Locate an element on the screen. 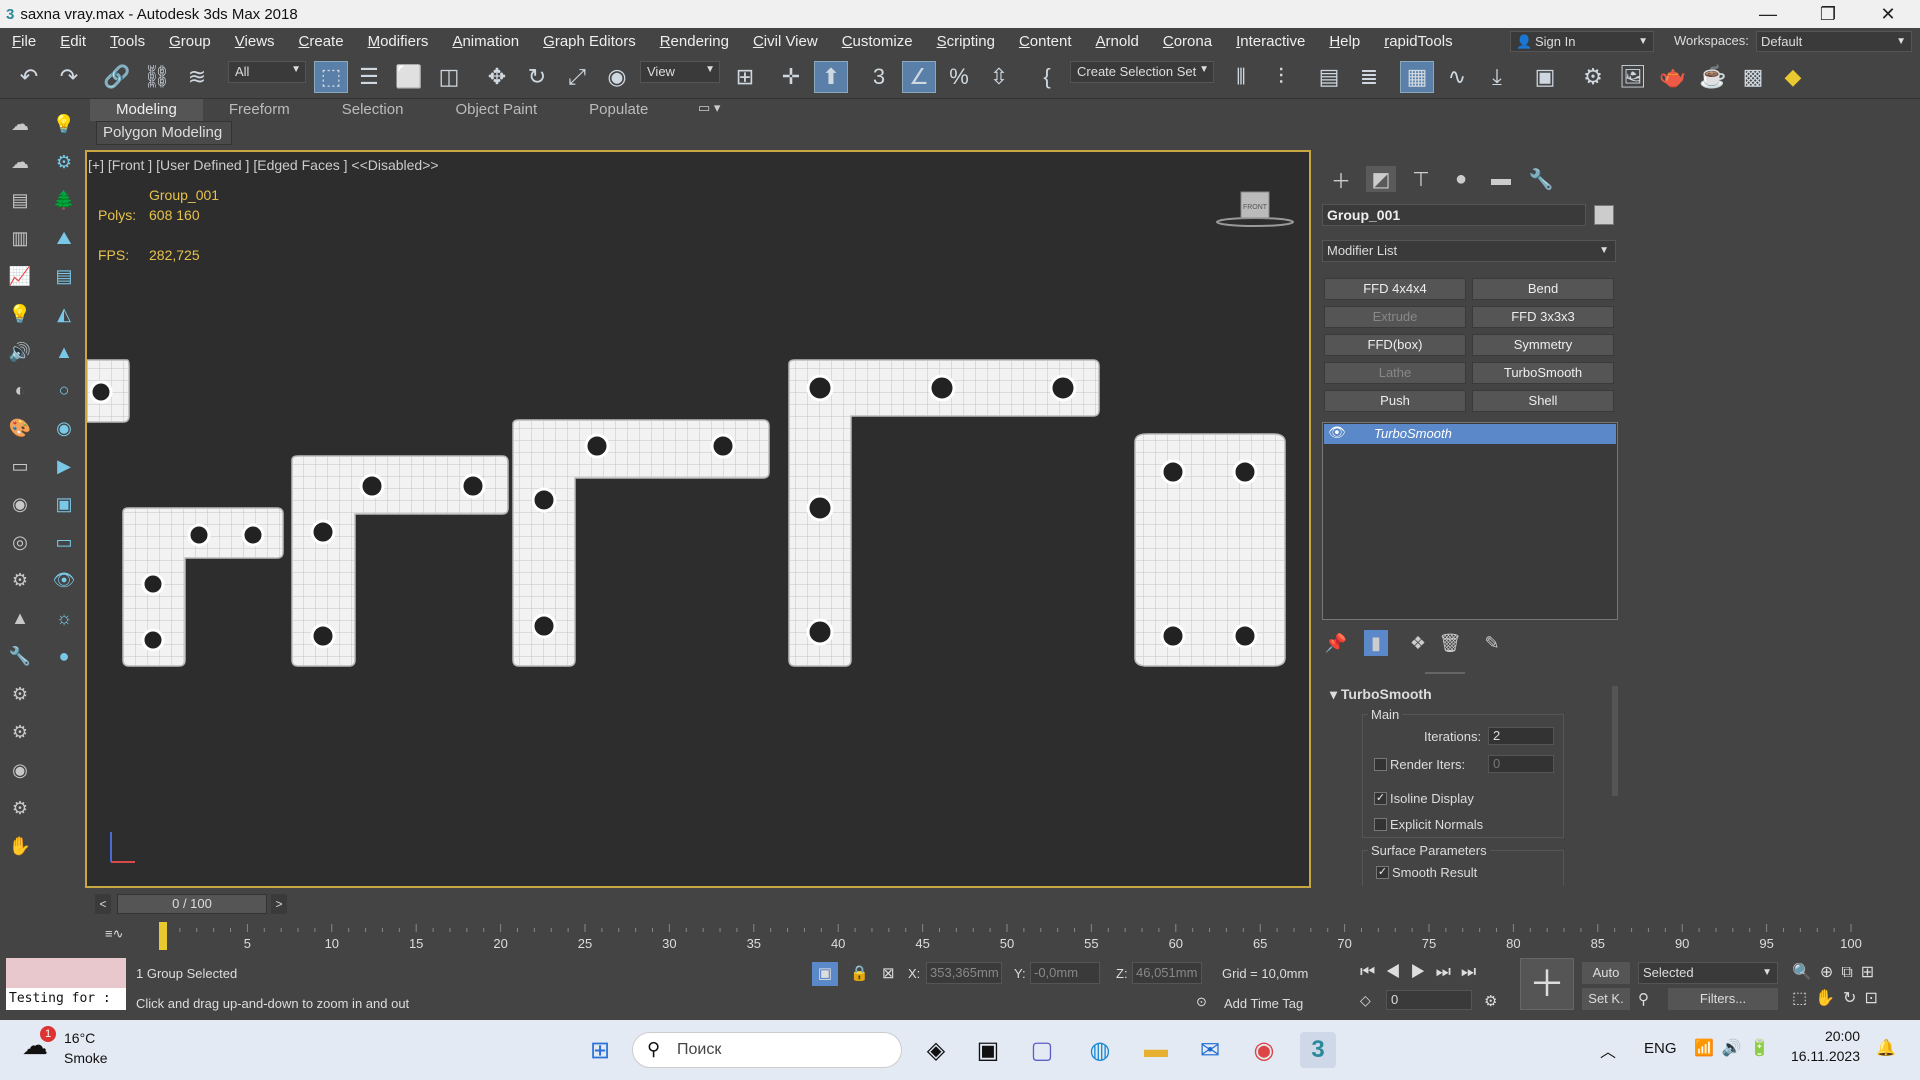 The height and width of the screenshot is (1080, 1920). modifier-list-dropdown: Modifier List ▼ is located at coordinates (1469, 251).